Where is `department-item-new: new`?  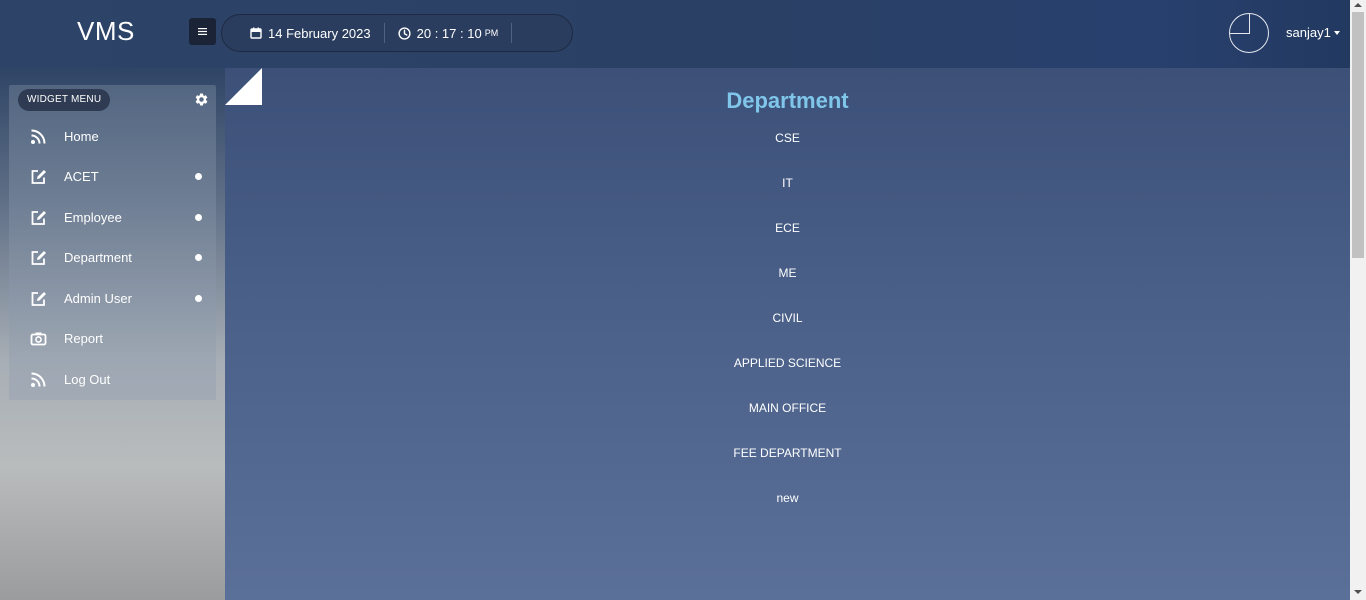 department-item-new: new is located at coordinates (787, 498).